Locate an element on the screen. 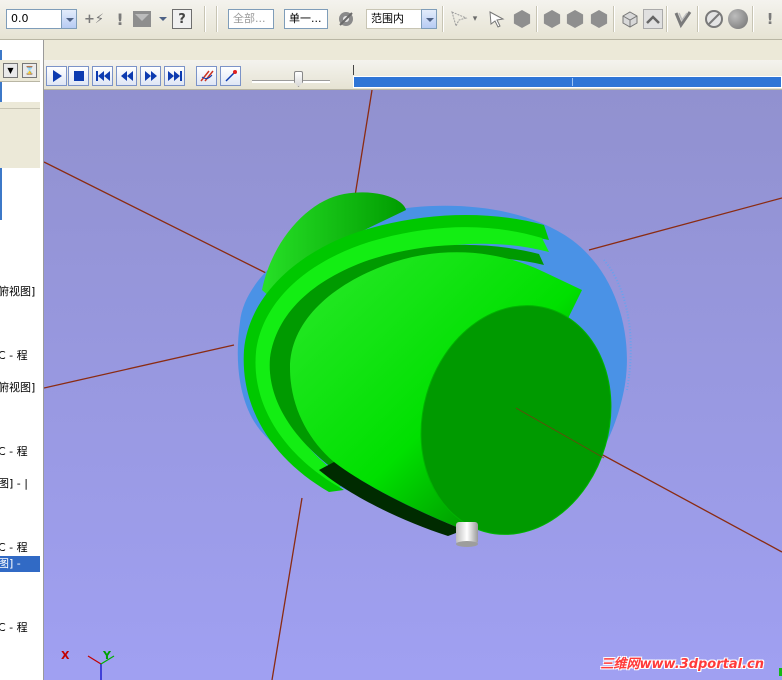 The image size is (782, 680). step-back-icon is located at coordinates (126, 76).